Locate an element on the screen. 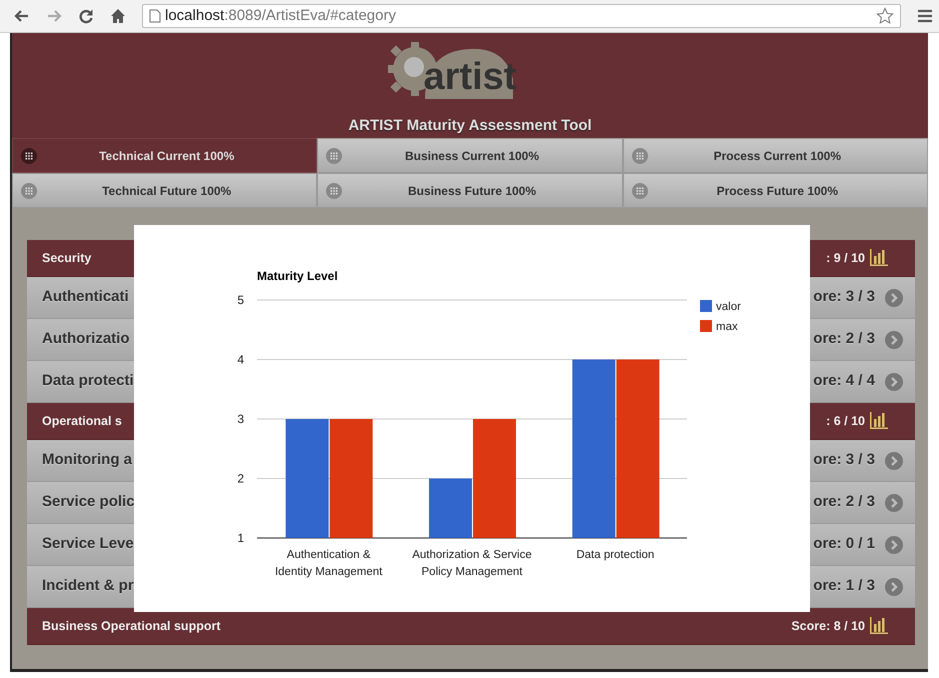  menu-icon is located at coordinates (925, 16).